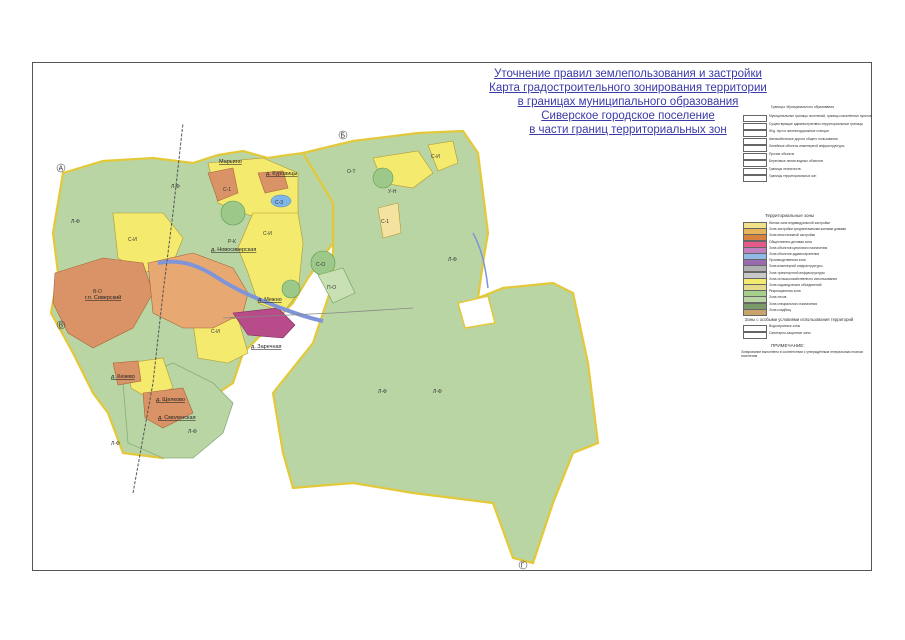 The height and width of the screenshot is (640, 905). I want to click on label-so: С-О, so click(320, 265).